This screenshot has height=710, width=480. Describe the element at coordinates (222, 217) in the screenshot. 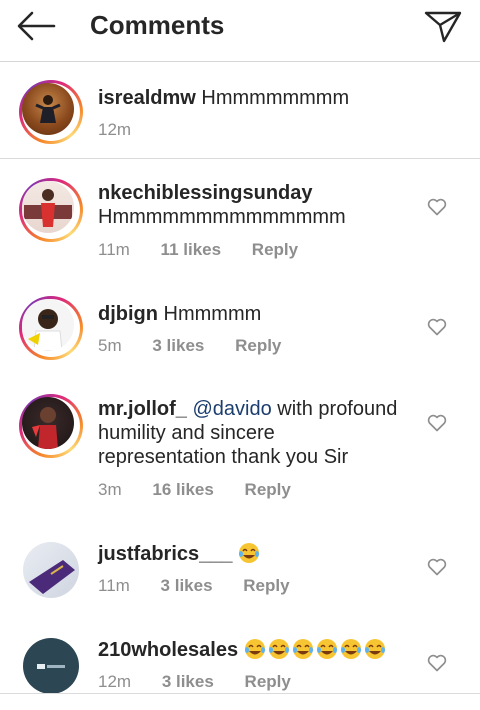

I see `comment-text: Hmmmmmmmmmmmmmm` at that location.